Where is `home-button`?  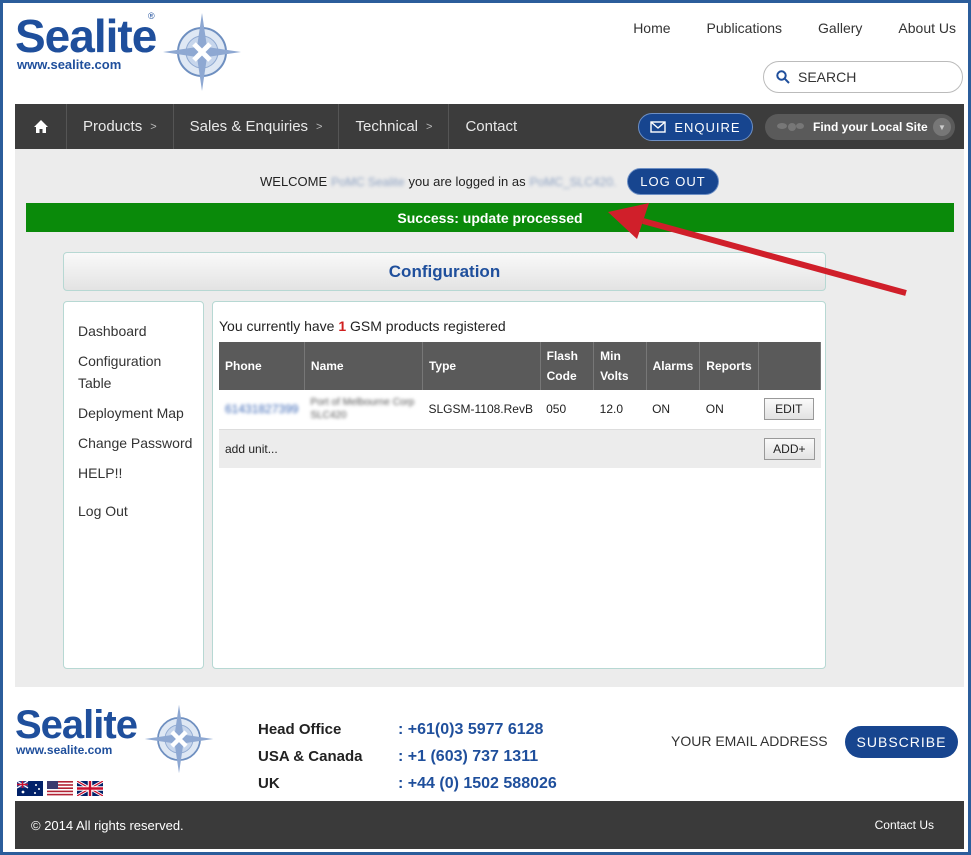
home-button is located at coordinates (41, 126).